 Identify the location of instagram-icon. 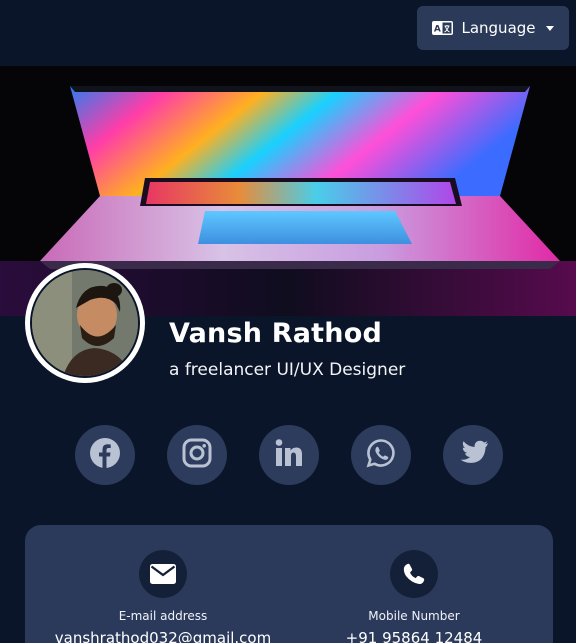
(197, 455).